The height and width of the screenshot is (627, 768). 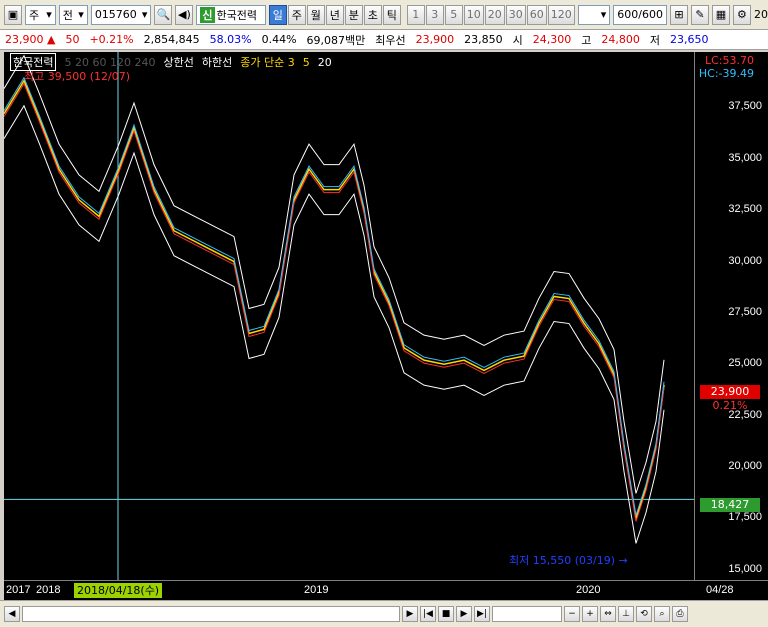 I want to click on legend-close-ma: 종가 단순 3, so click(x=267, y=62).